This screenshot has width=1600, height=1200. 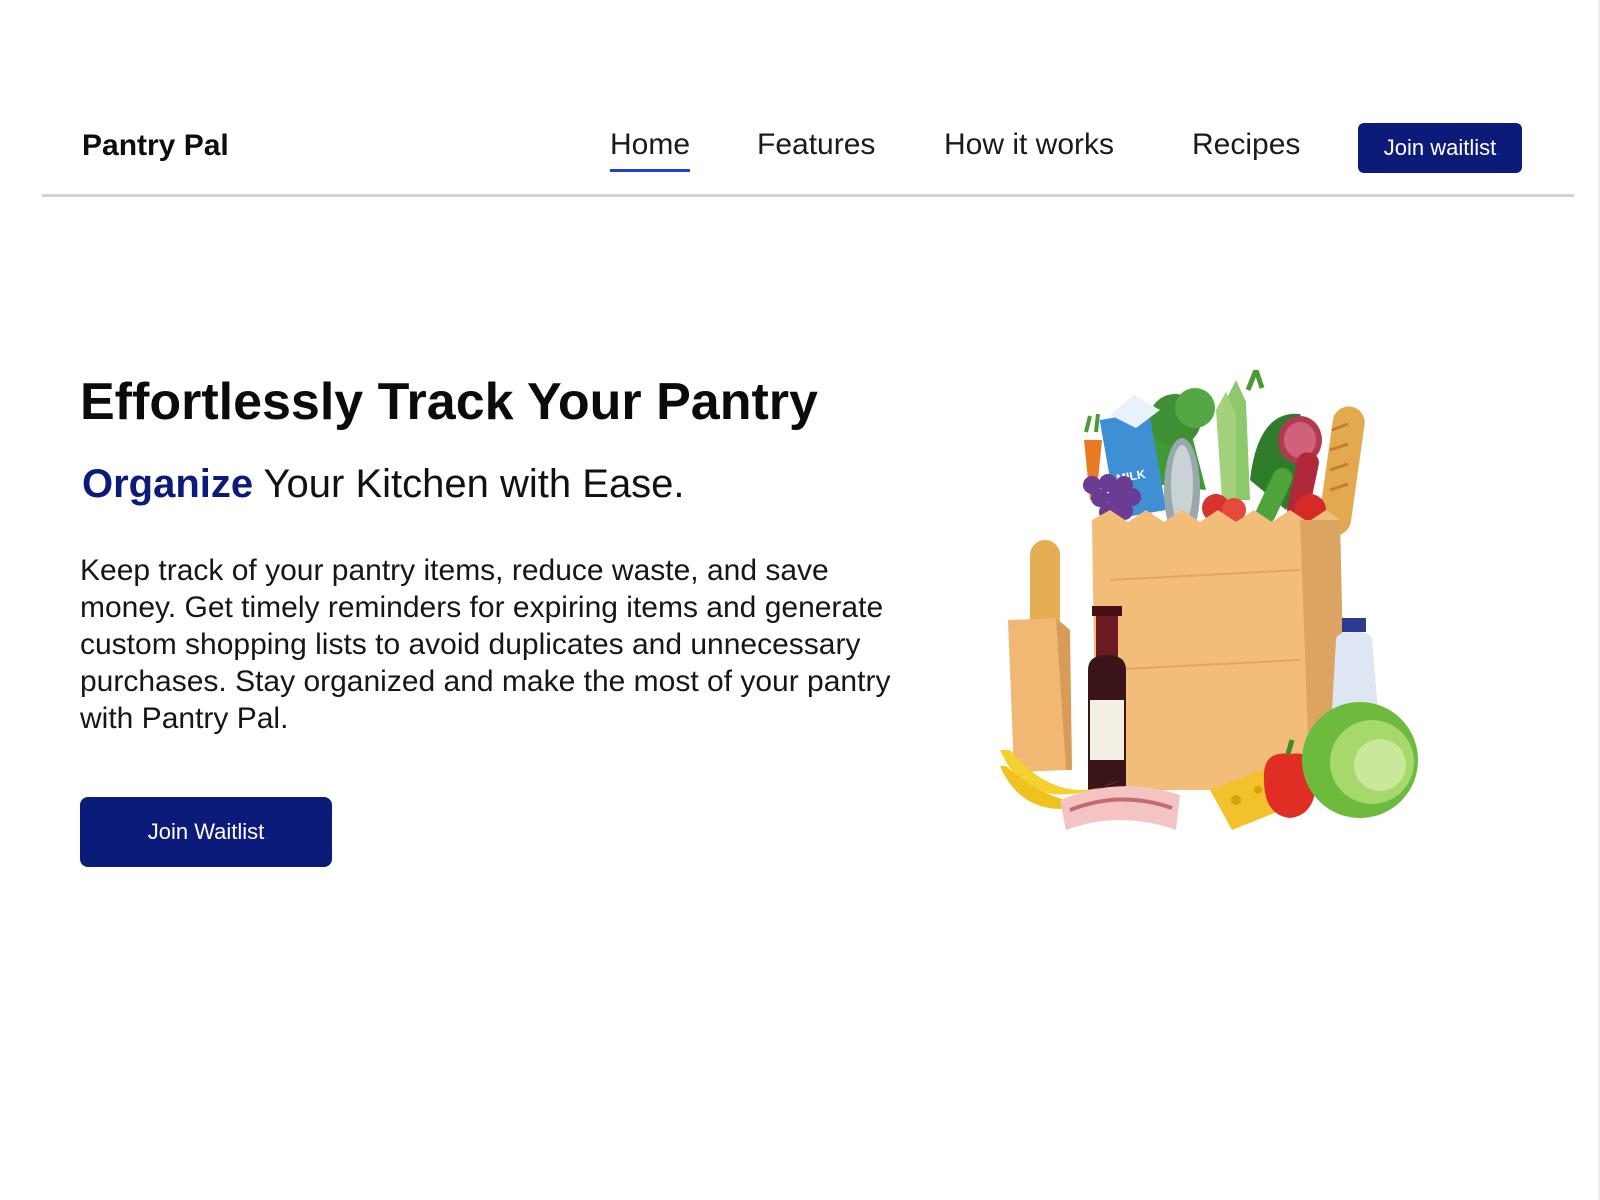 What do you see at coordinates (168, 484) in the screenshot?
I see `hero-subtitle-highlight: Organize` at bounding box center [168, 484].